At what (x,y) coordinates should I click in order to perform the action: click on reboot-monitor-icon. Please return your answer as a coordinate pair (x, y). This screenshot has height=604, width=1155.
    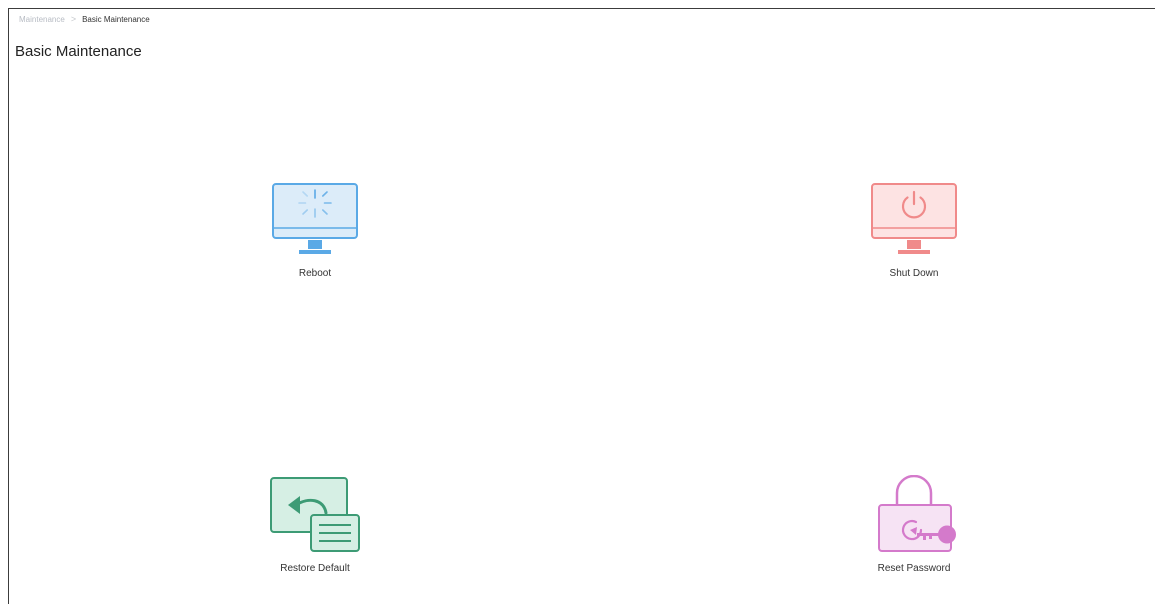
    Looking at the image, I should click on (315, 220).